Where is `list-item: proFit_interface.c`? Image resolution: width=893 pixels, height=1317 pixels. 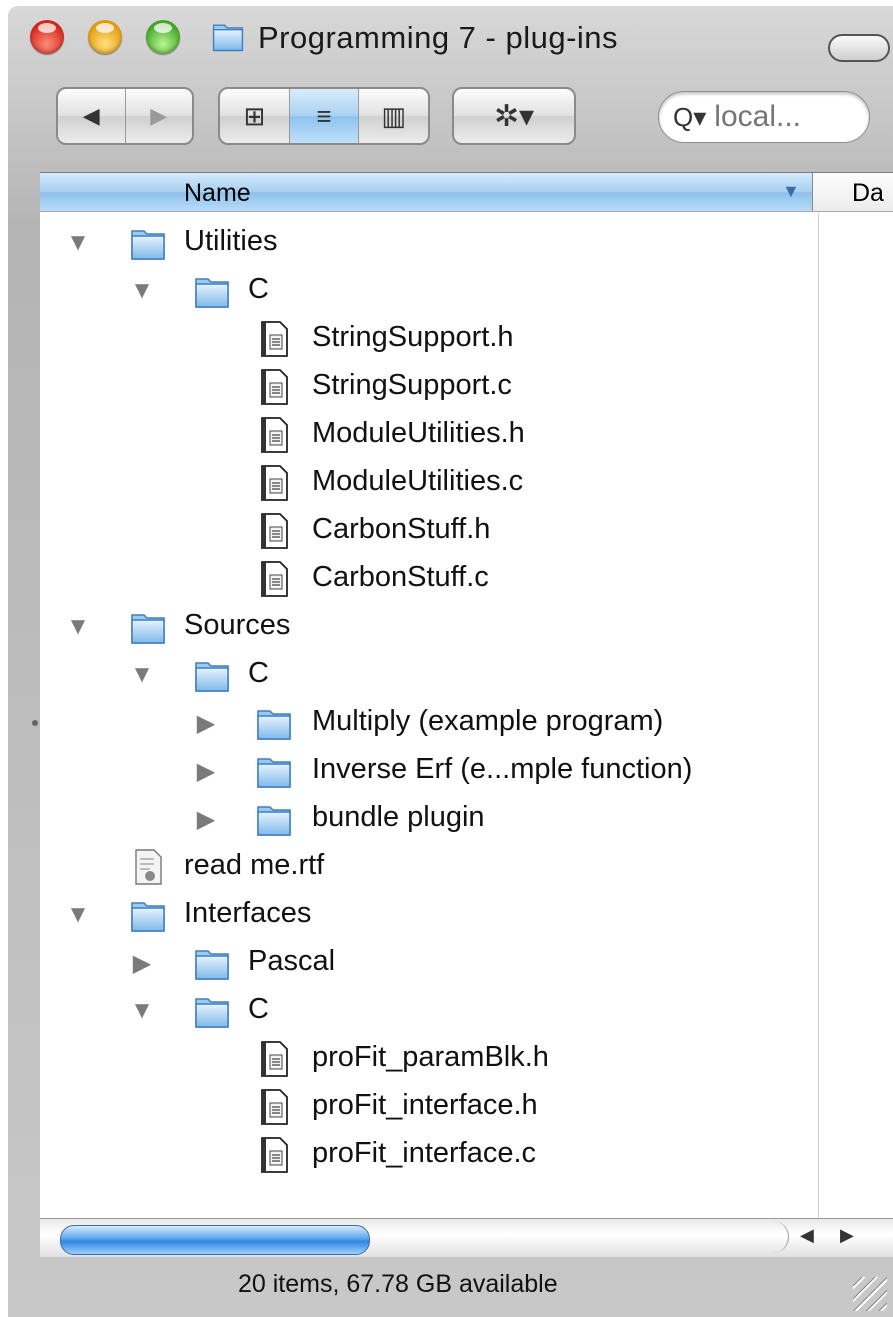
list-item: proFit_interface.c is located at coordinates (466, 1155).